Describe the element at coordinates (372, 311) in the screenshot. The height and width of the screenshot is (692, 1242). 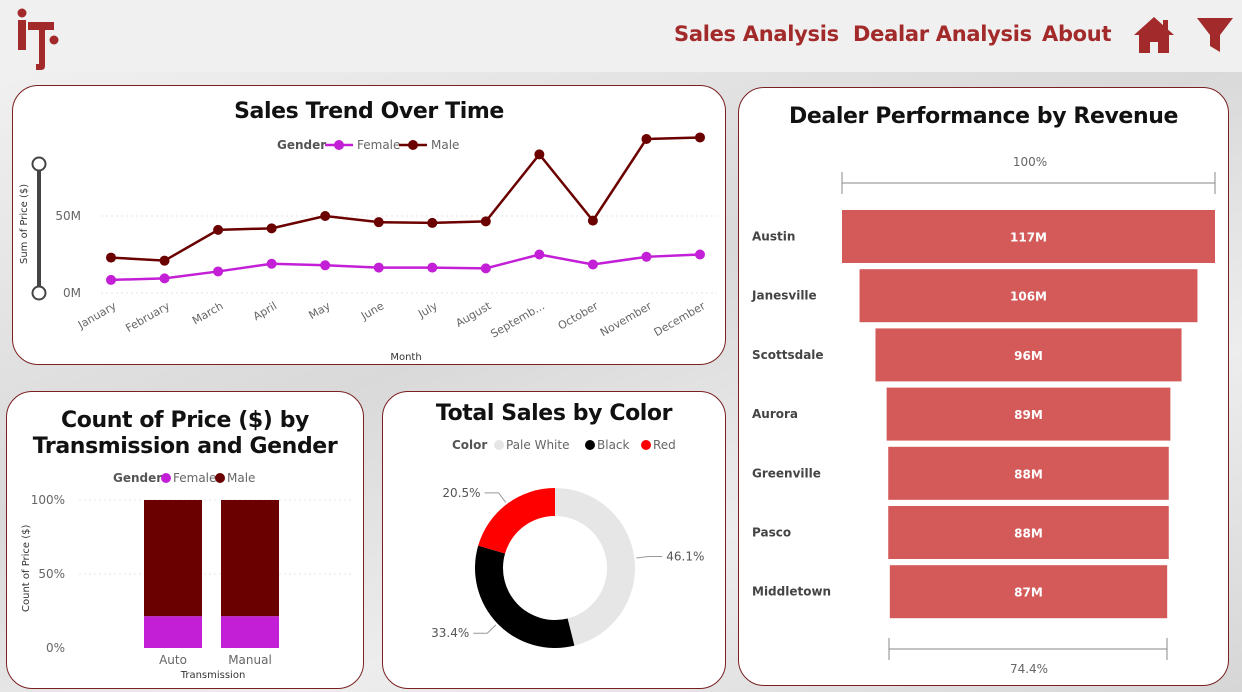
I see `x-tick-label: June` at that location.